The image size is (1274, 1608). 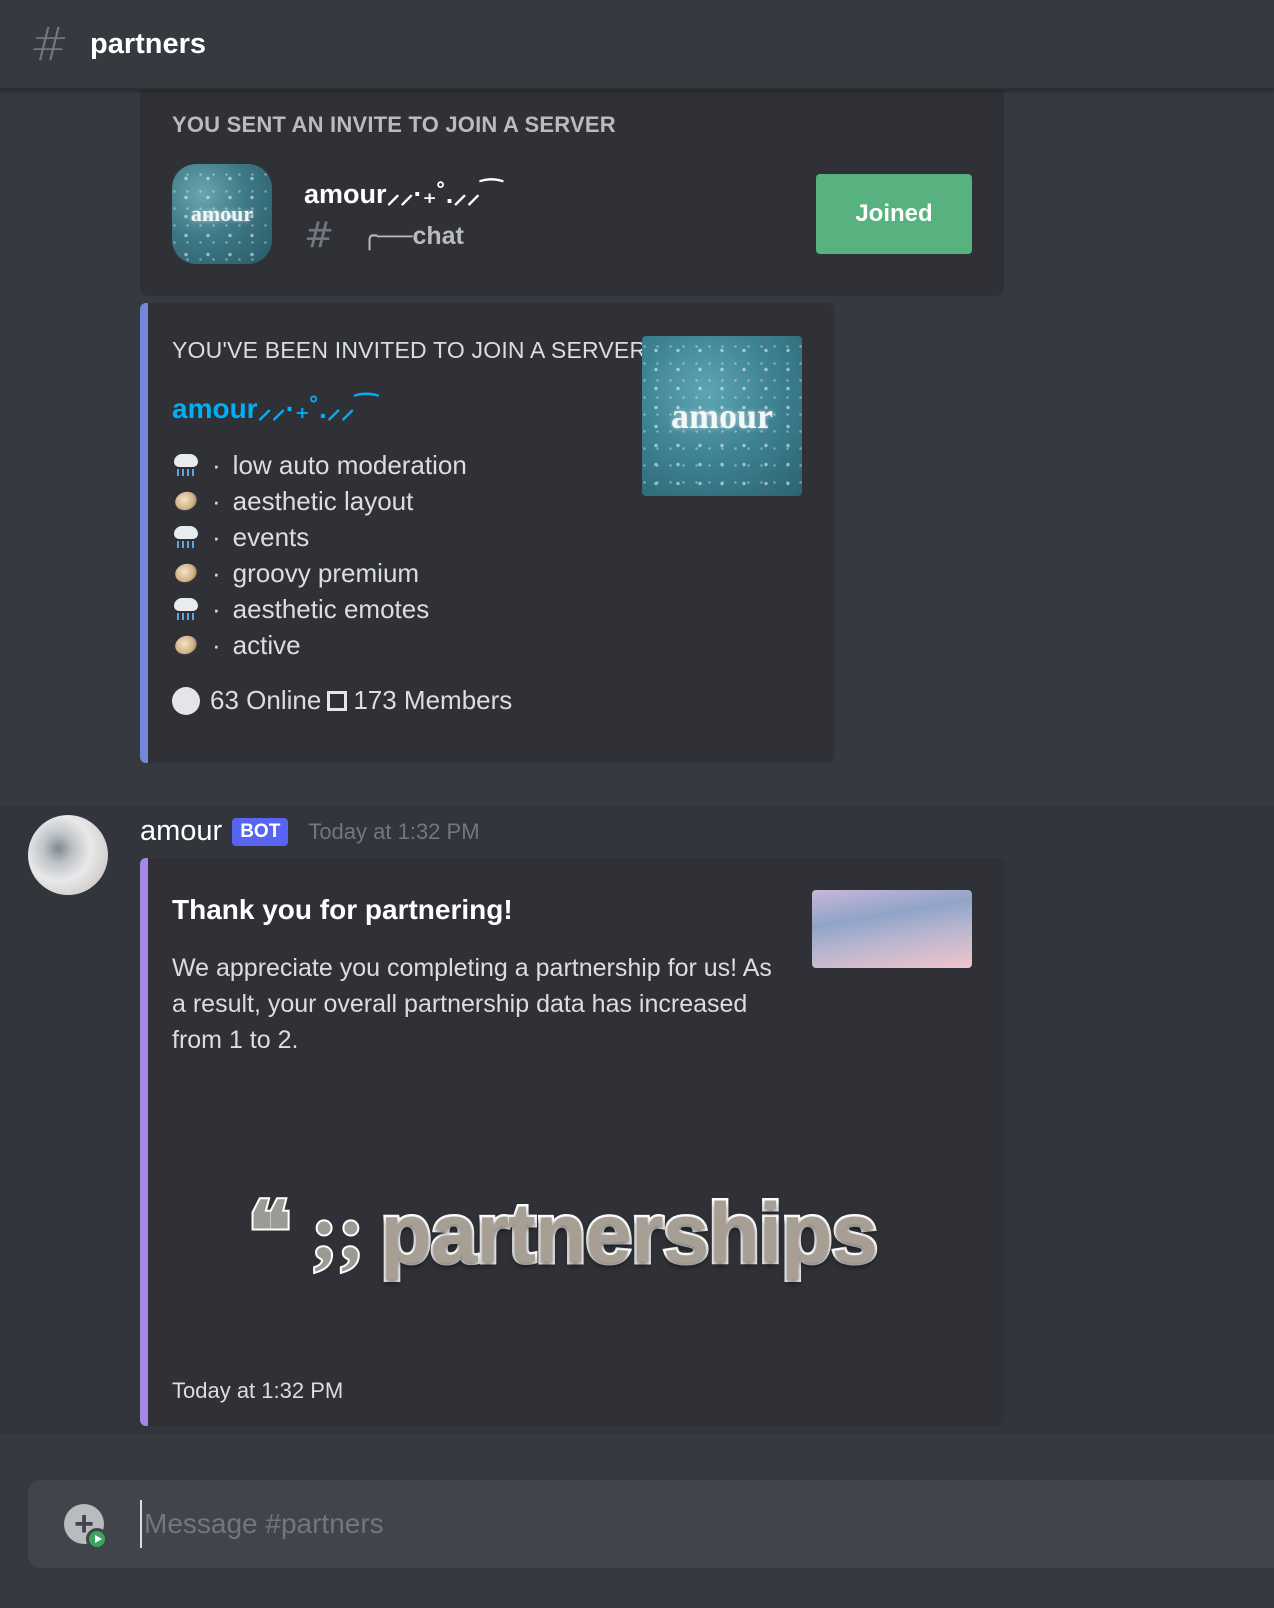 What do you see at coordinates (319, 645) in the screenshot?
I see `feature-item: · active` at bounding box center [319, 645].